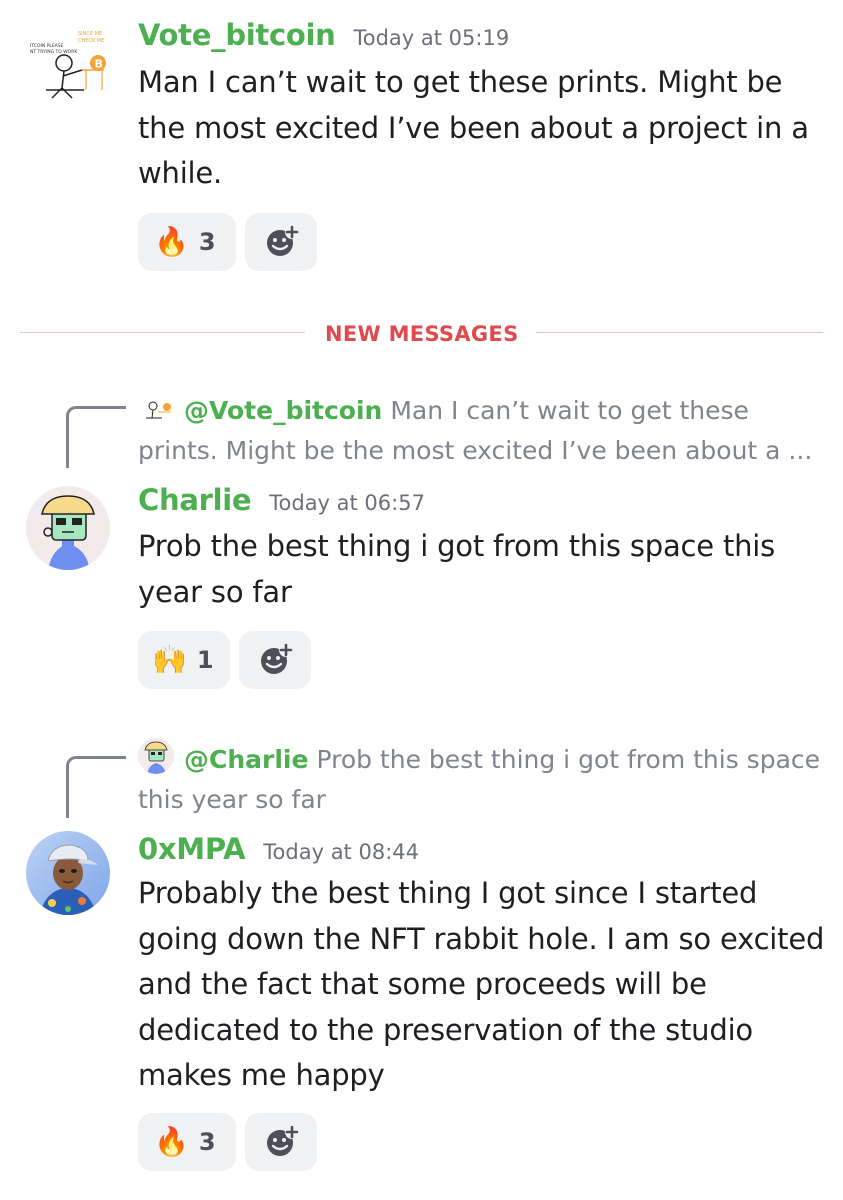 Image resolution: width=843 pixels, height=1200 pixels. Describe the element at coordinates (237, 35) in the screenshot. I see `username: Vote_bitcoin` at that location.